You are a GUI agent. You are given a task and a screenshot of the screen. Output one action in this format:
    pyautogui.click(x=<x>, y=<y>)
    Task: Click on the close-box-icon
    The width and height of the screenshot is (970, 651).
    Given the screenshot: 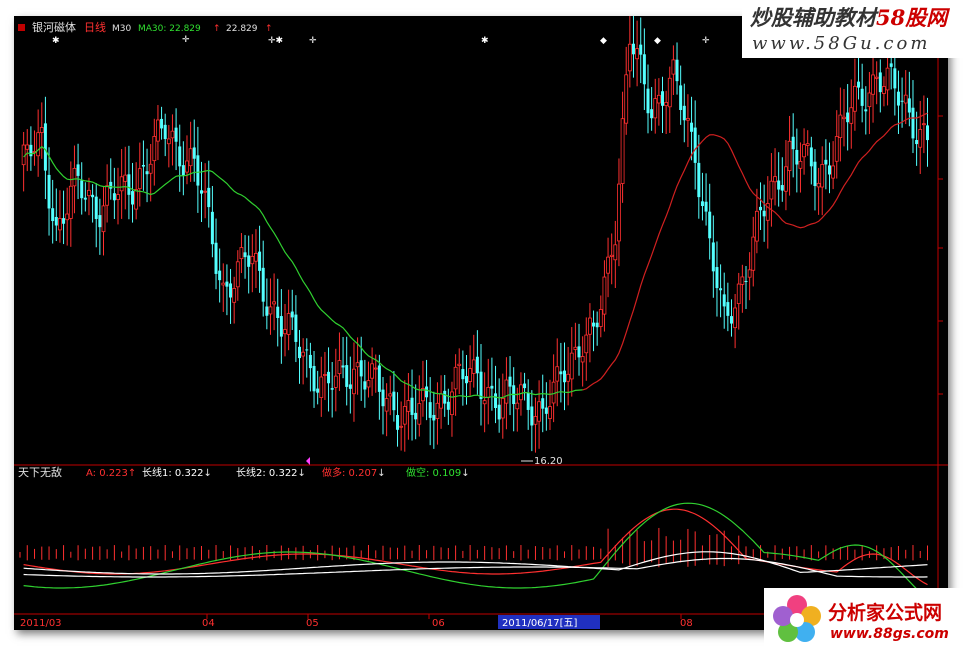 What is the action you would take?
    pyautogui.click(x=21, y=27)
    